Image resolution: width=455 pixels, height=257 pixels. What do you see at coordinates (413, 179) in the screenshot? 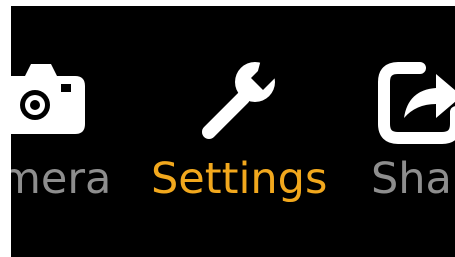
I see `menu-label-share: Shar` at bounding box center [413, 179].